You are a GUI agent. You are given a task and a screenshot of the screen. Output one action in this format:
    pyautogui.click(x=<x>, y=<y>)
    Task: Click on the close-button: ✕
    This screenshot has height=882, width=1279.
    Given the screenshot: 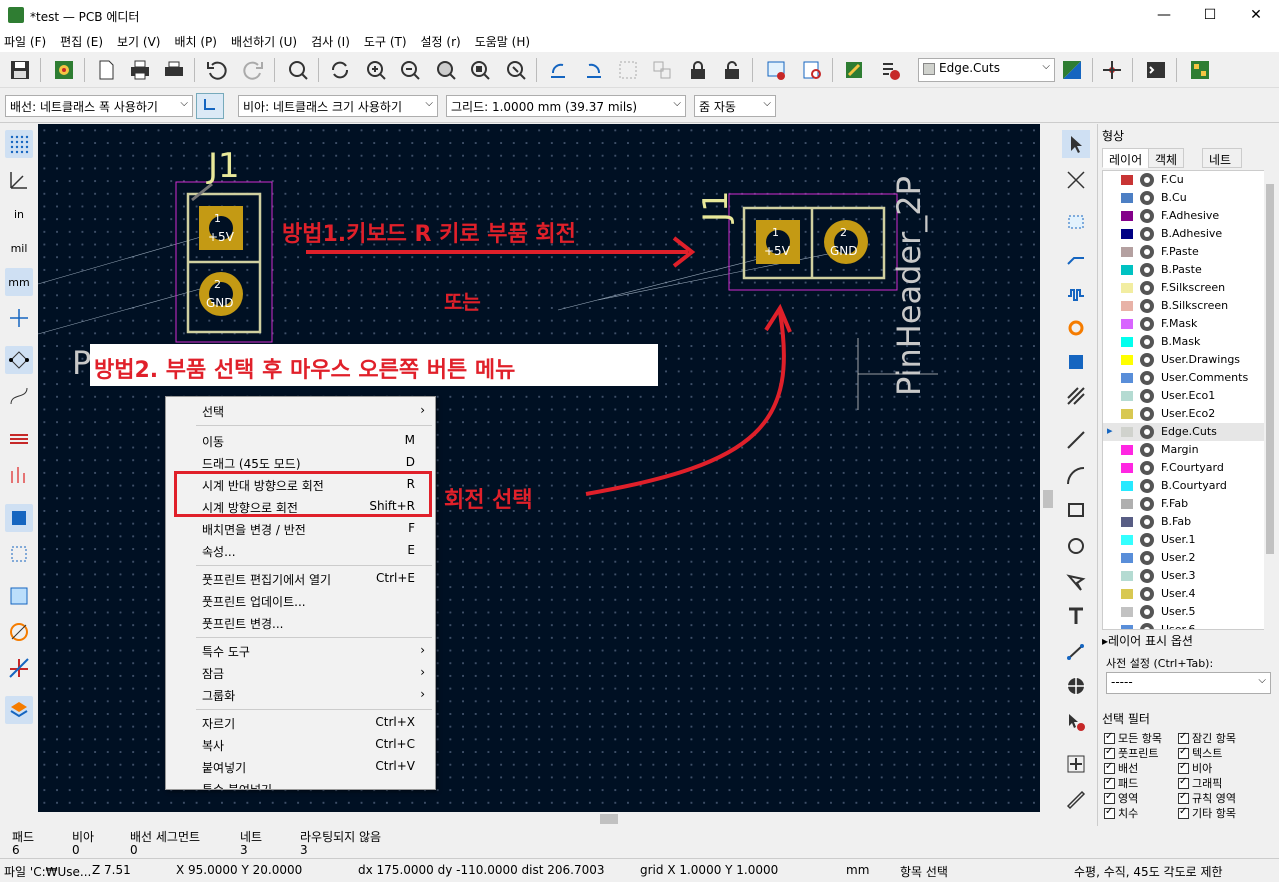 What is the action you would take?
    pyautogui.click(x=1256, y=15)
    